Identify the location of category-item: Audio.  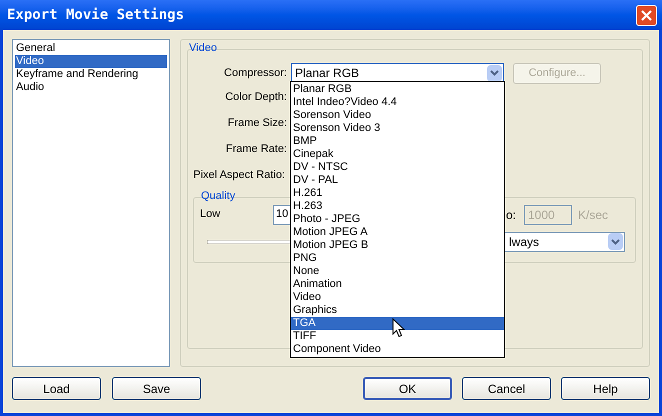
(91, 87).